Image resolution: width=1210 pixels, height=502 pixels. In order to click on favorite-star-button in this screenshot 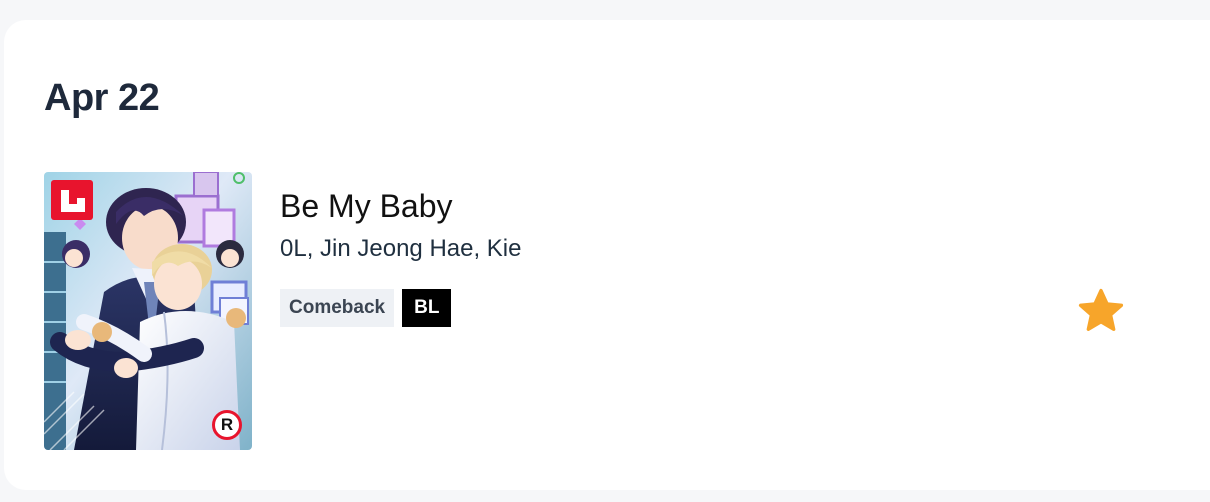, I will do `click(1101, 312)`.